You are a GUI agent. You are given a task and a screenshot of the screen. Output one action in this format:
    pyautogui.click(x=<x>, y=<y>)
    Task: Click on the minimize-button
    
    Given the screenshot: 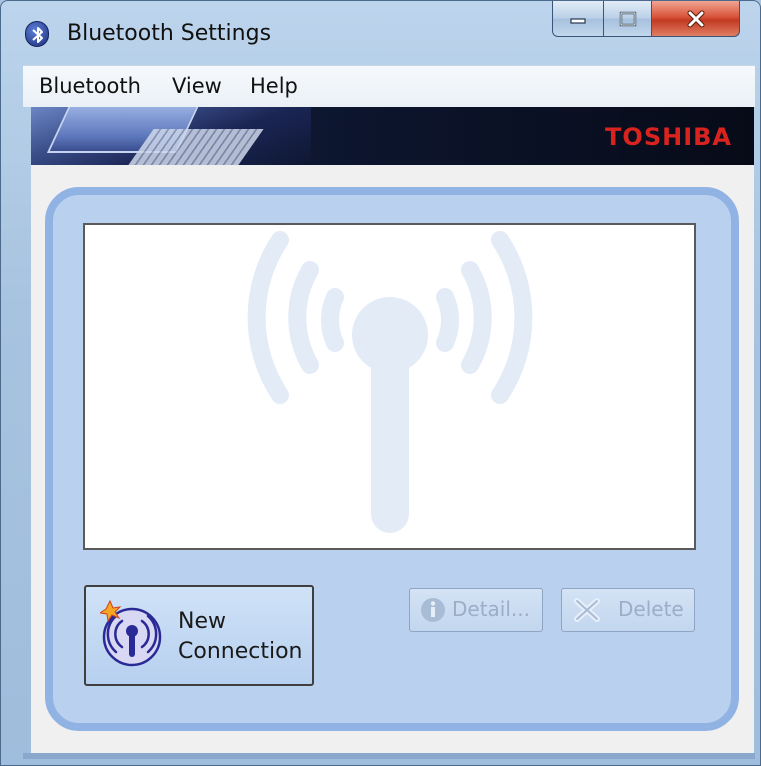 What is the action you would take?
    pyautogui.click(x=578, y=19)
    